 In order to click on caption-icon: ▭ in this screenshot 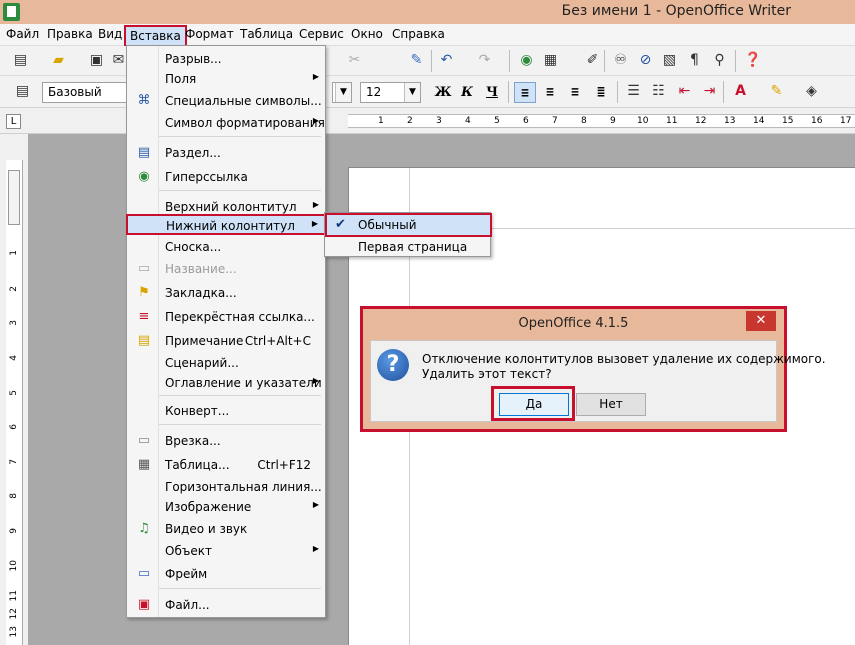, I will do `click(144, 268)`.